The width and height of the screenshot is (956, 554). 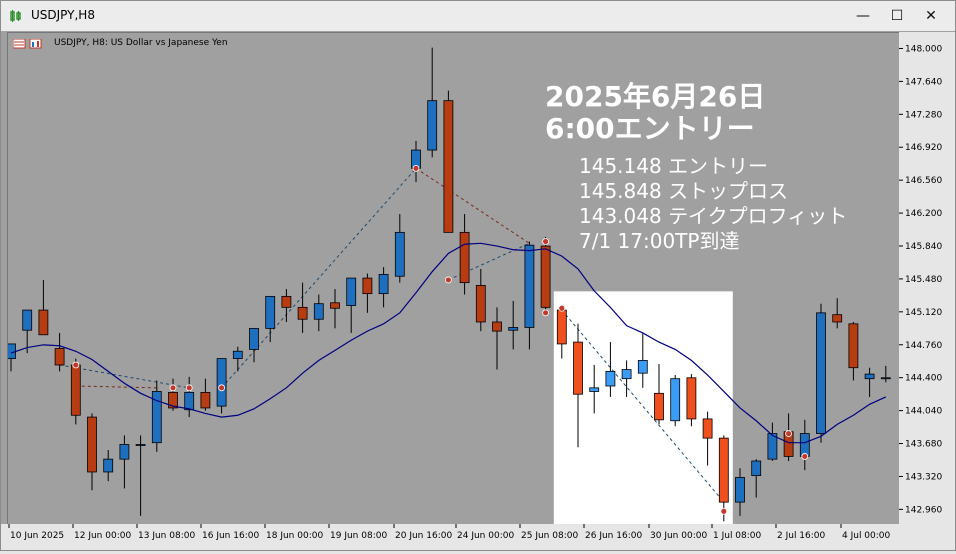 What do you see at coordinates (923, 115) in the screenshot?
I see `price-tick-label: 147.280` at bounding box center [923, 115].